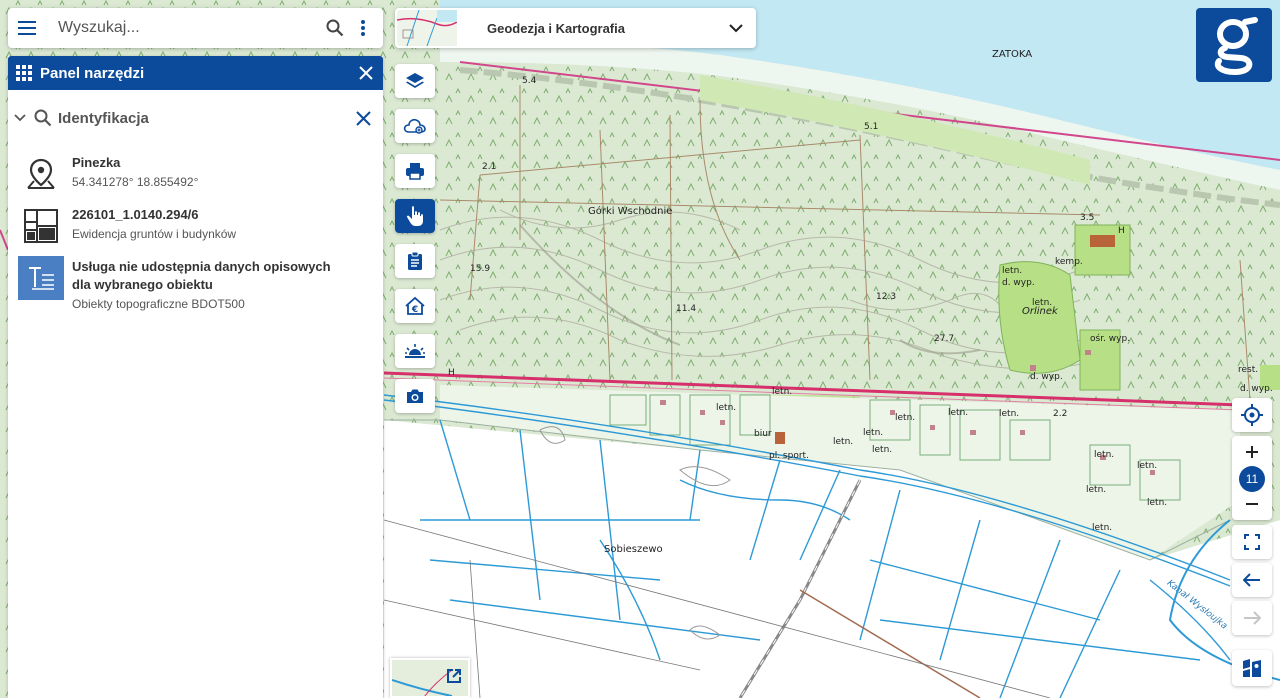 The image size is (1280, 698). Describe the element at coordinates (843, 442) in the screenshot. I see `label-letn-9: letn.` at that location.